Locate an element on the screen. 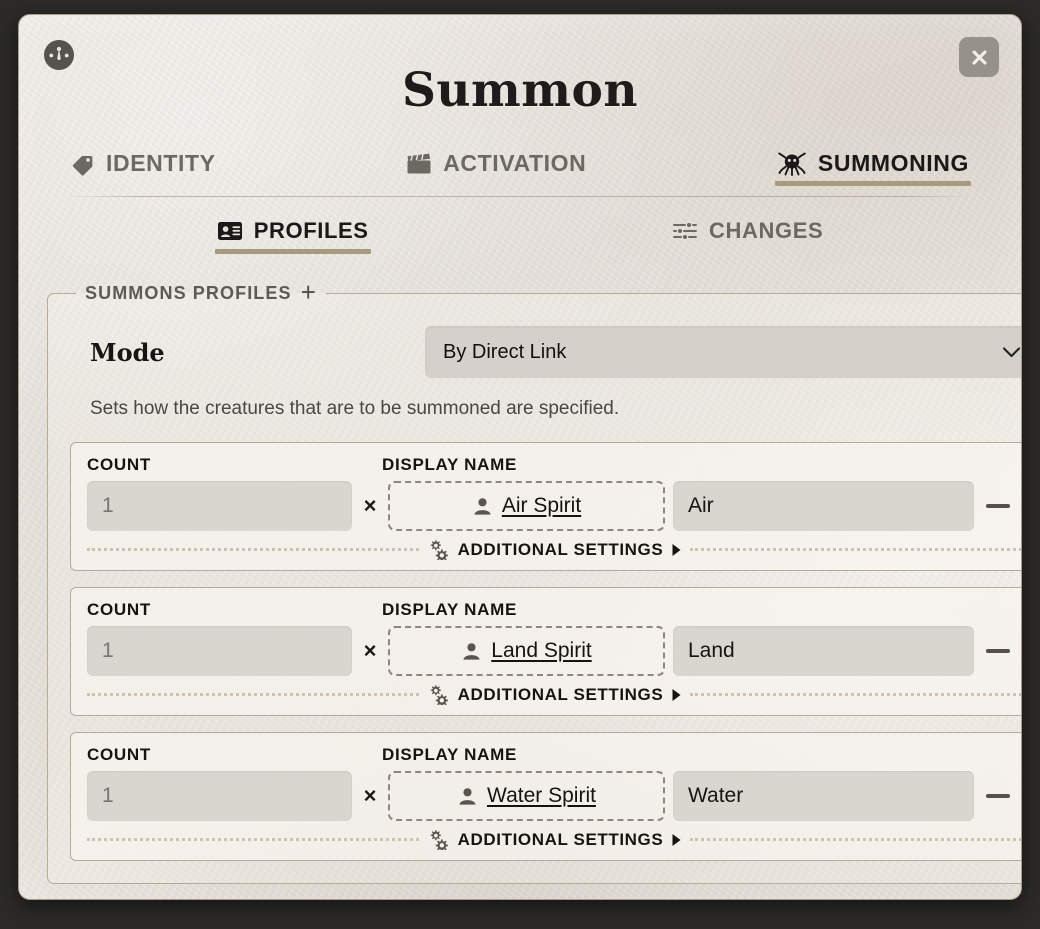 The height and width of the screenshot is (929, 1040). profile-card: COUNT DISPLAY NAME × Land Spirit is located at coordinates (545, 651).